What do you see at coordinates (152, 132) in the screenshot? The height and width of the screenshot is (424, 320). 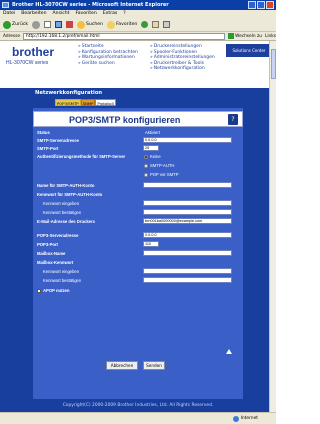 I see `status-value: Aktiviert` at bounding box center [152, 132].